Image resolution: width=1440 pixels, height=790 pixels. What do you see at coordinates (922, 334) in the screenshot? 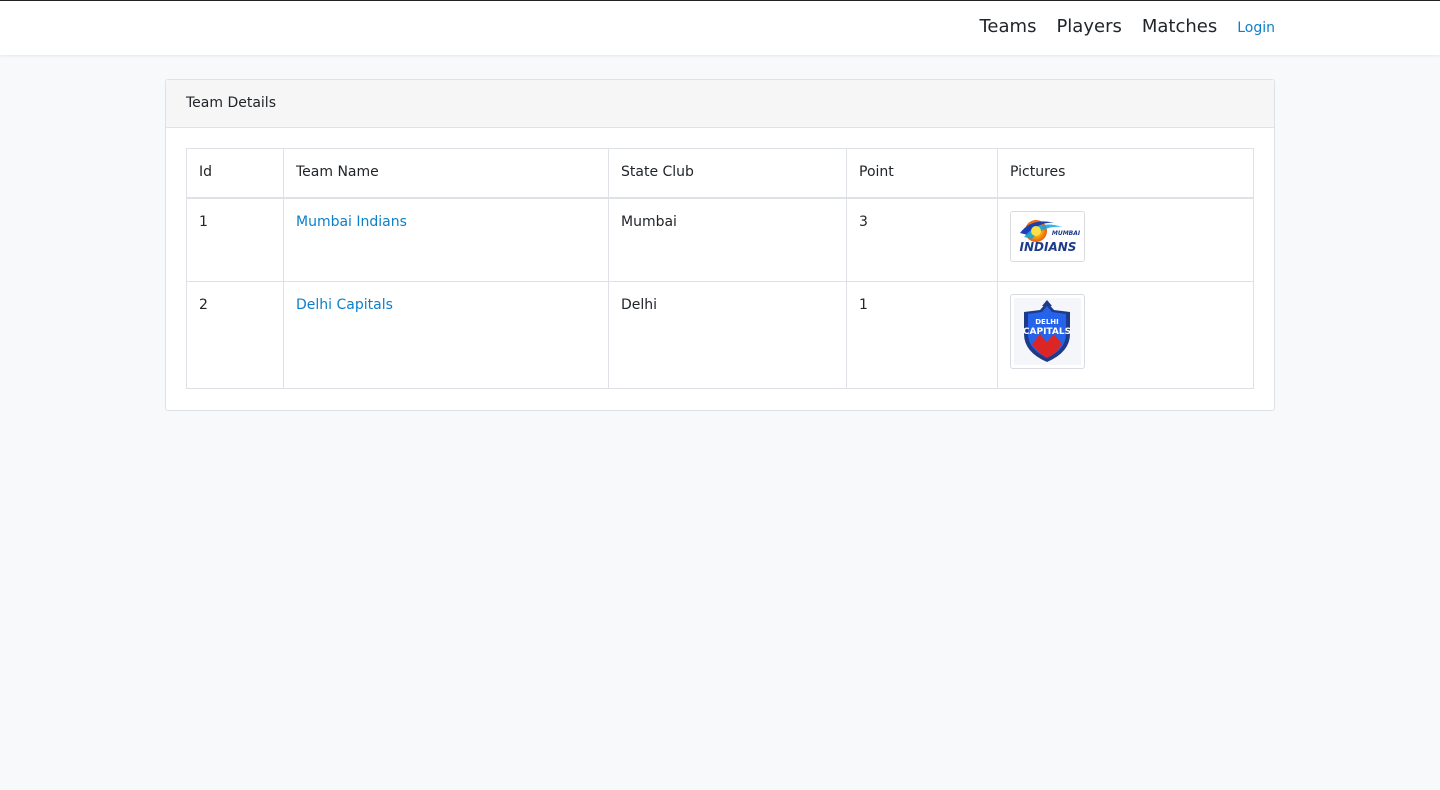
I see `cell-point: 1` at bounding box center [922, 334].